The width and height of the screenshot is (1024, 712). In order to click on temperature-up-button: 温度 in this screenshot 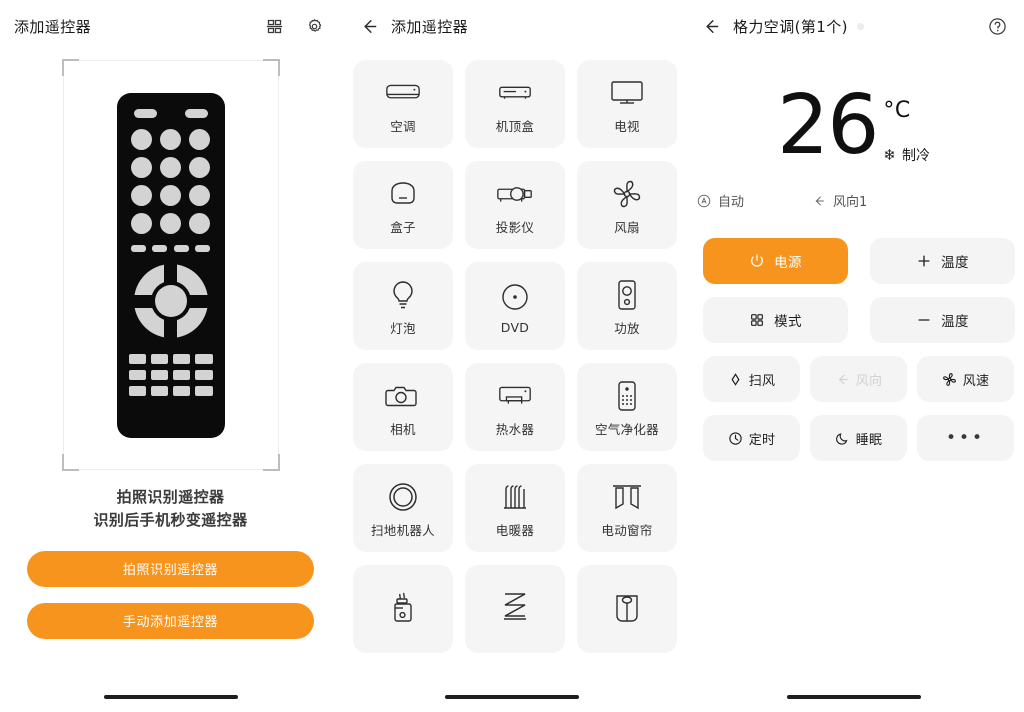, I will do `click(942, 261)`.